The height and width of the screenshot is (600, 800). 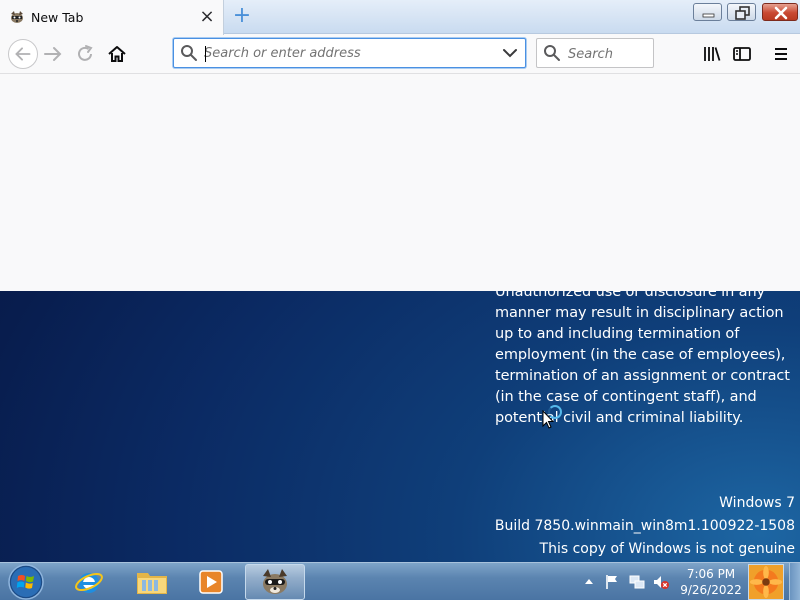 I want to click on tab-strip: New Tab × +, so click(x=400, y=17).